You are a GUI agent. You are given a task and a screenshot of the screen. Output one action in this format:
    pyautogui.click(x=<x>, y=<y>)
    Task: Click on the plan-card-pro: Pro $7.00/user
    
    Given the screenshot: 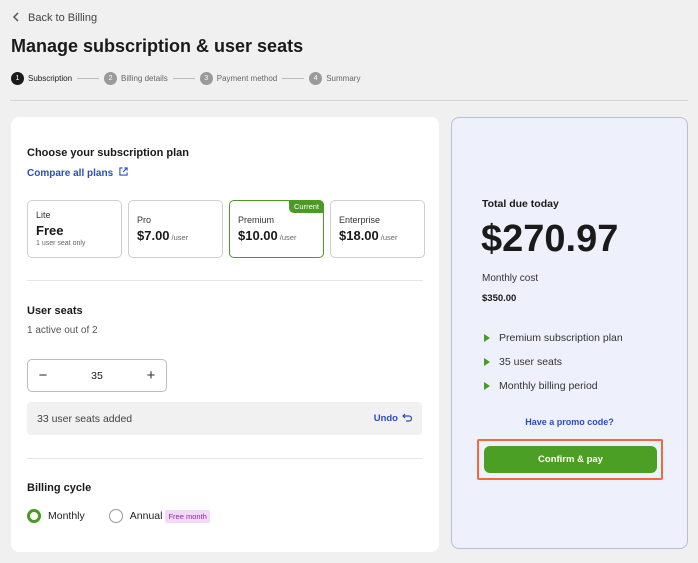 What is the action you would take?
    pyautogui.click(x=175, y=229)
    